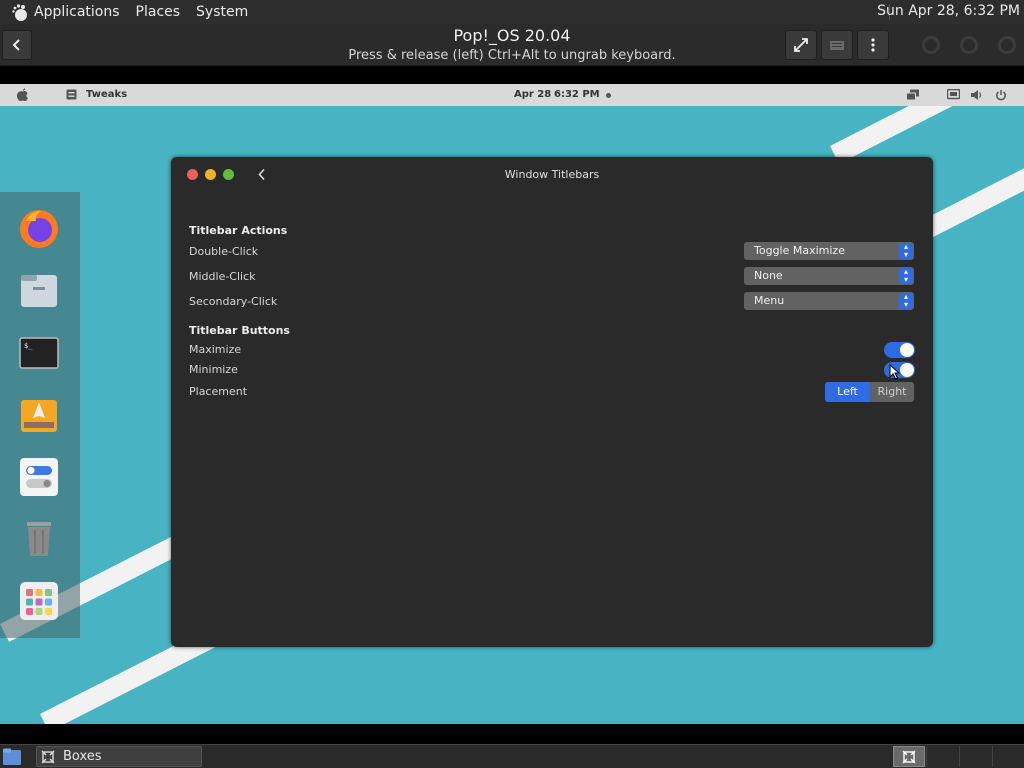 The width and height of the screenshot is (1024, 768). I want to click on firefox-icon, so click(39, 228).